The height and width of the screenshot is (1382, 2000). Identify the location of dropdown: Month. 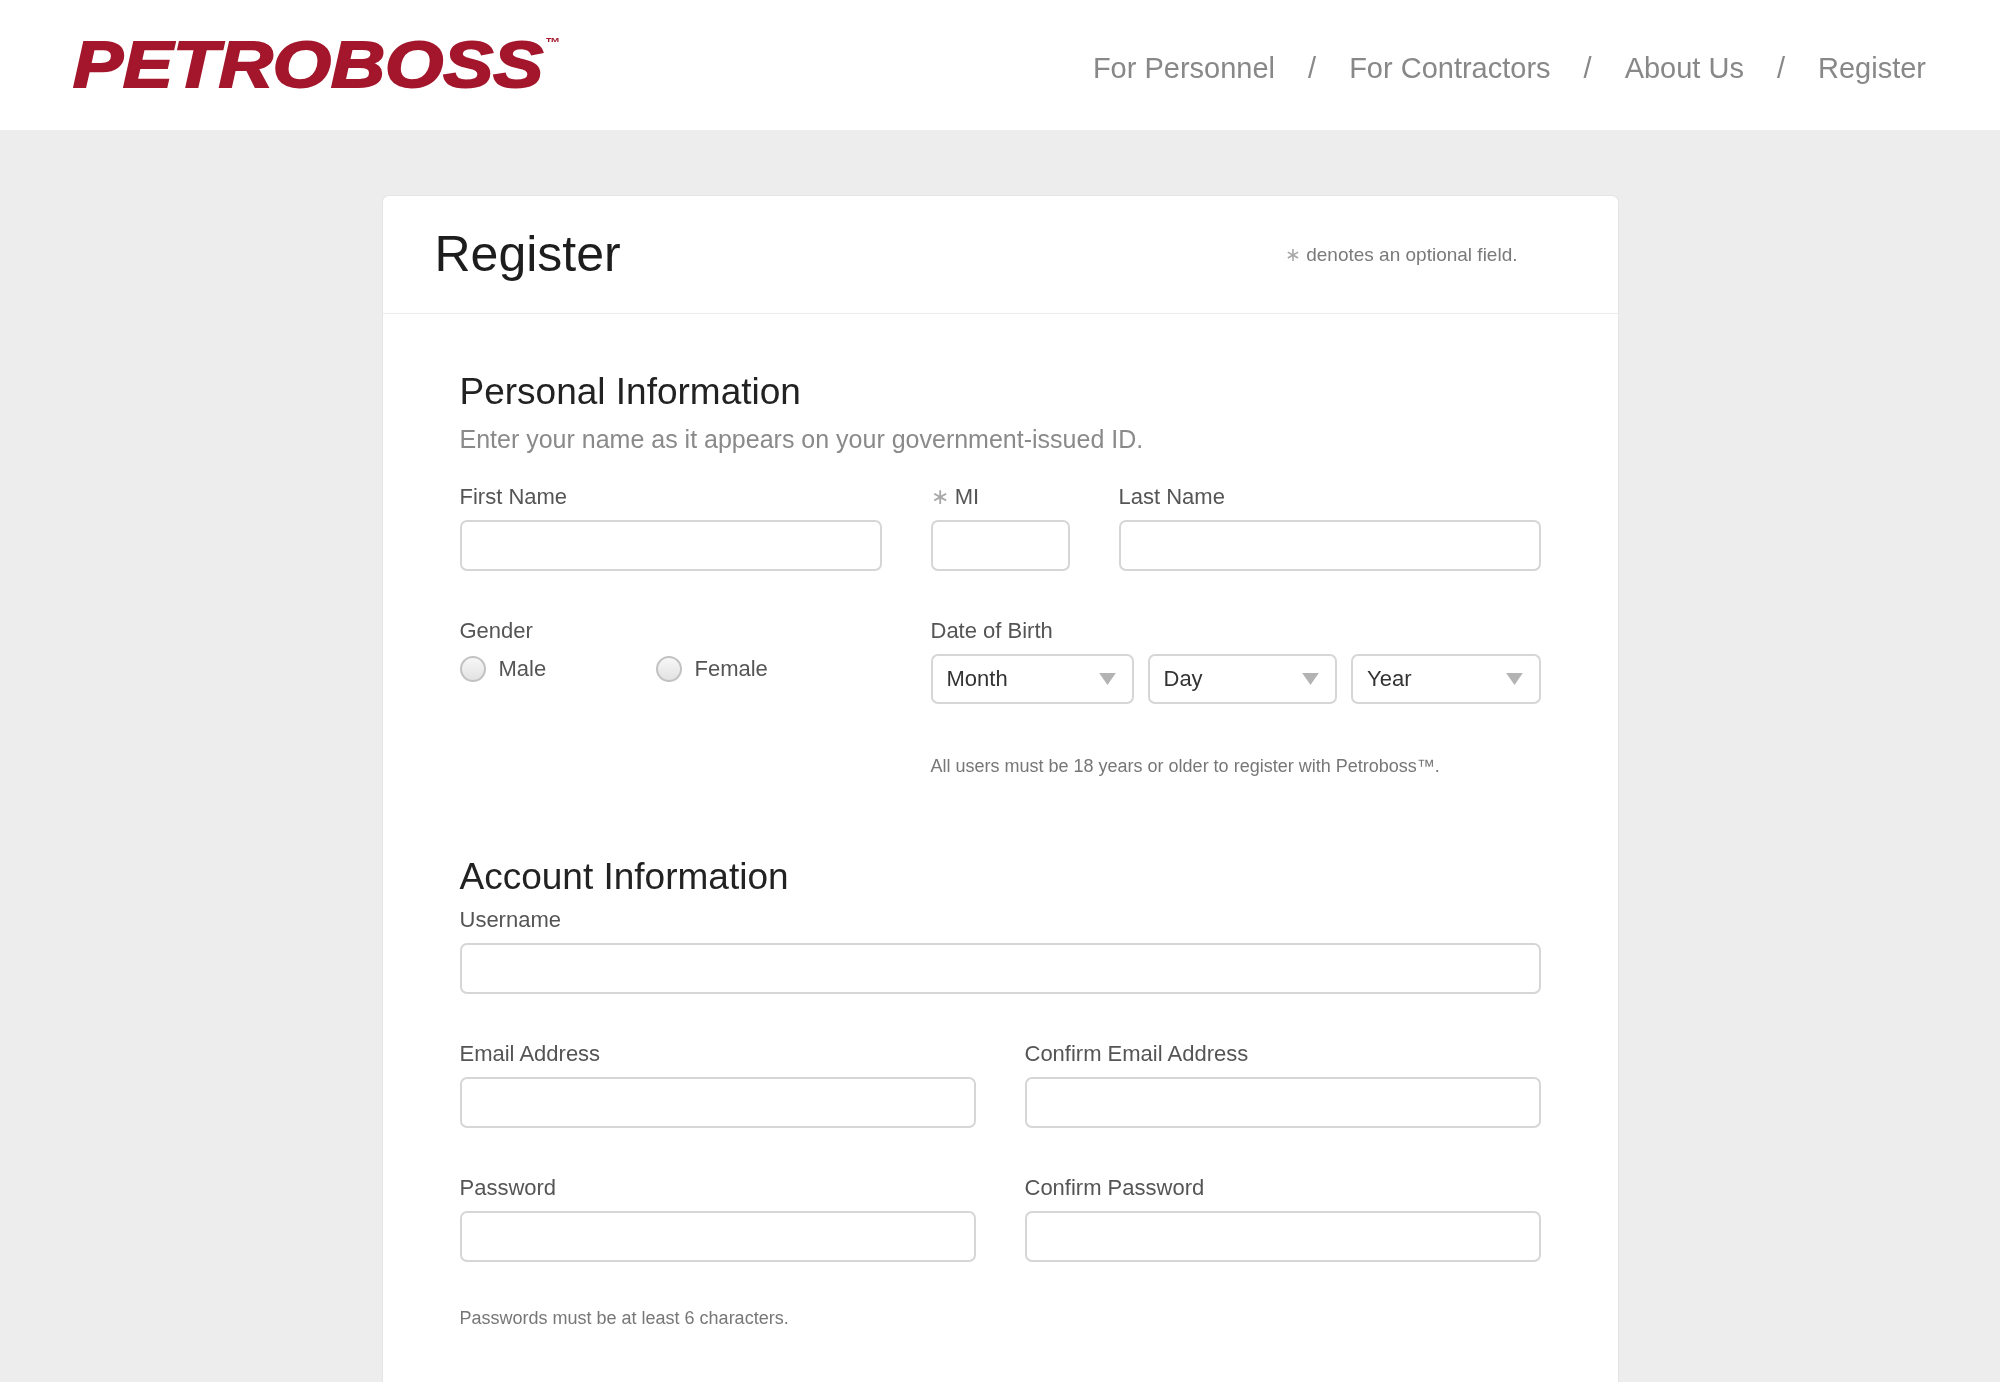
(1032, 679).